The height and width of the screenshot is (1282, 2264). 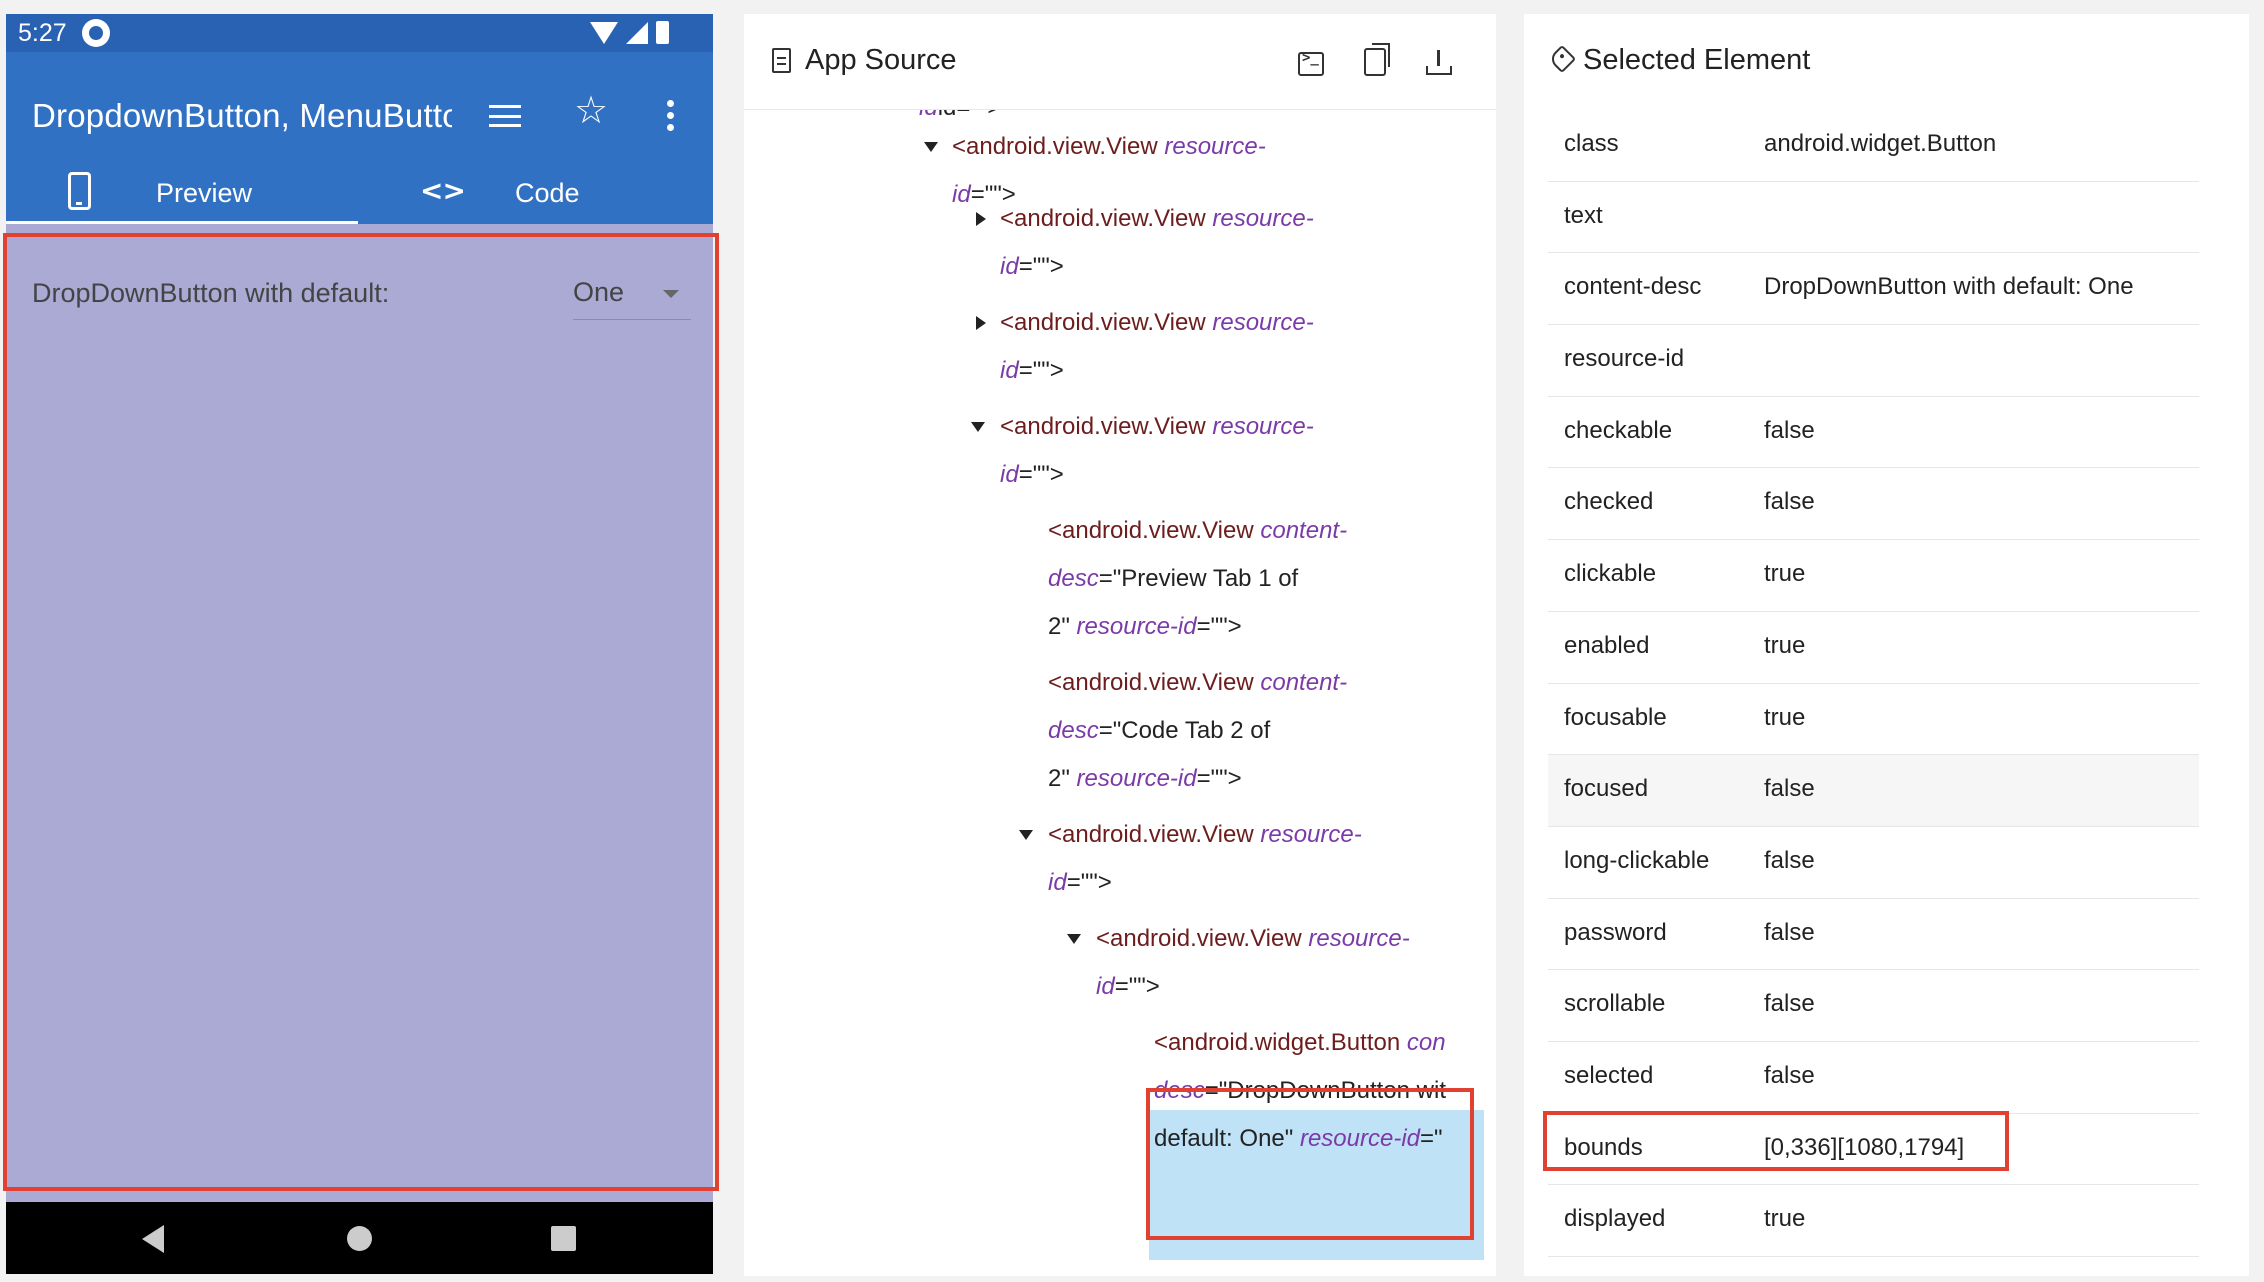 What do you see at coordinates (1173, 579) in the screenshot?
I see `tree-line: desc="Preview Tab 1 of` at bounding box center [1173, 579].